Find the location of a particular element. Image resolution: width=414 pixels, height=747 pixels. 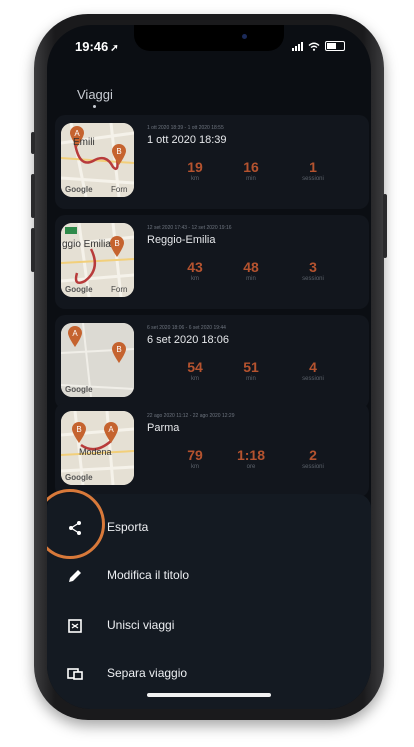

stat-value: 3 is located at coordinates (313, 267).